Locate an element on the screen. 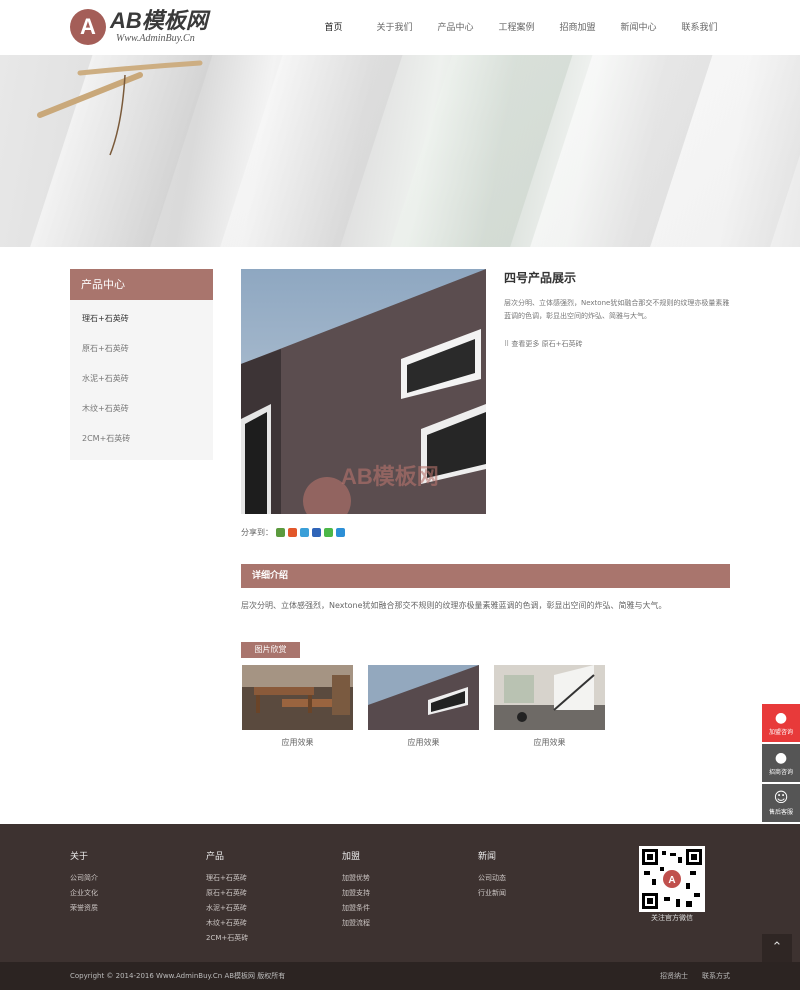 This screenshot has height=990, width=800. share-label: 分享到： is located at coordinates (257, 532).